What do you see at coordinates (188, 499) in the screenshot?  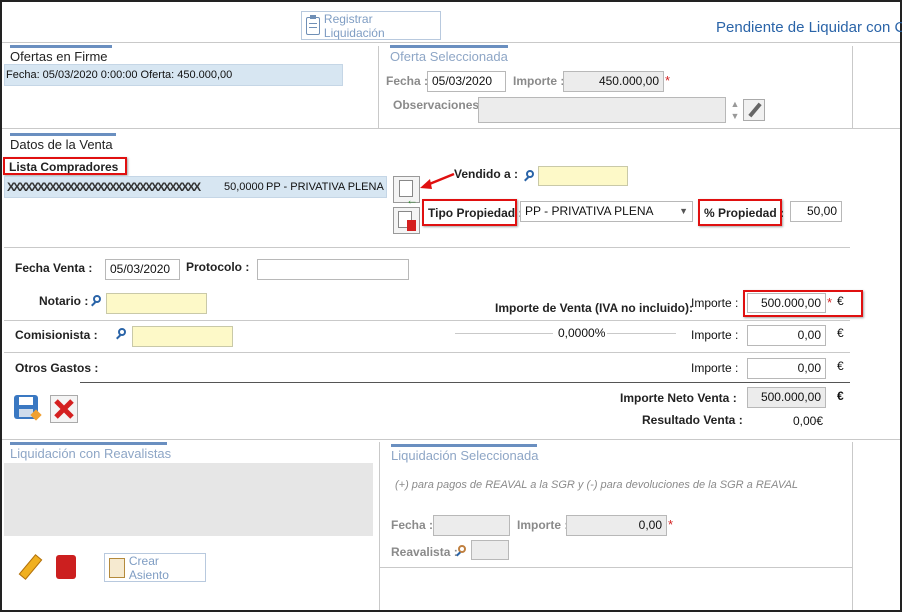 I see `reavalistas-list` at bounding box center [188, 499].